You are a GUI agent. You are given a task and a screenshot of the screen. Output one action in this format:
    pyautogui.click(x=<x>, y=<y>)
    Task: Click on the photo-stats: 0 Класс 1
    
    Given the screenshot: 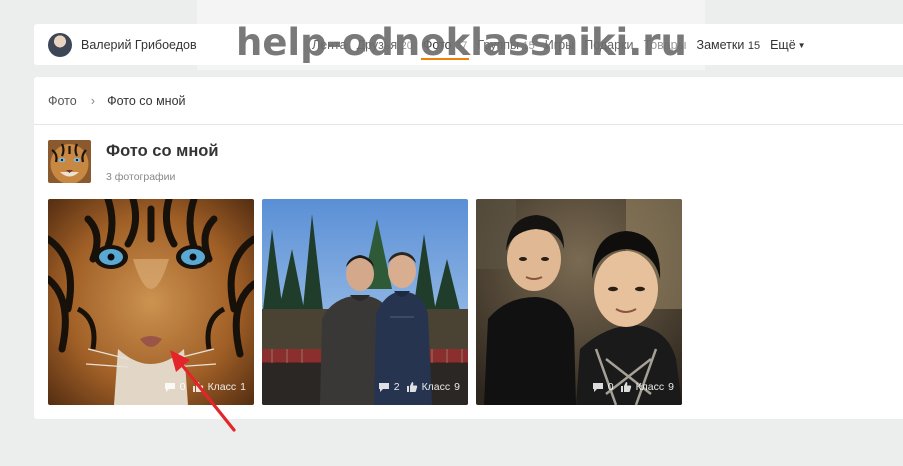 What is the action you would take?
    pyautogui.click(x=205, y=387)
    